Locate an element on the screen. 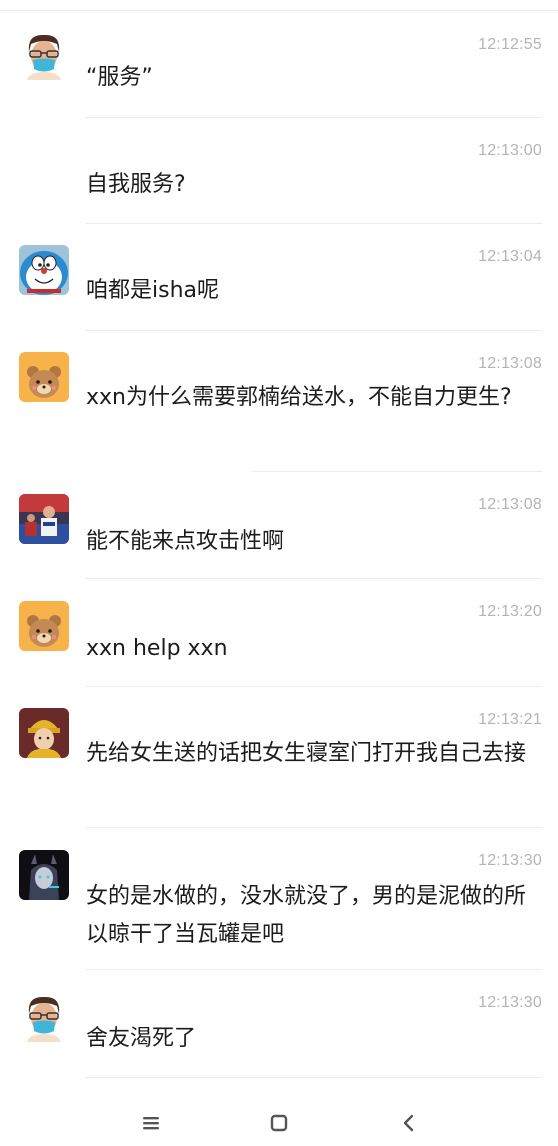 Image resolution: width=558 pixels, height=1146 pixels. message-item: 12:13:08 能不能来点攻击性啊 is located at coordinates (279, 525).